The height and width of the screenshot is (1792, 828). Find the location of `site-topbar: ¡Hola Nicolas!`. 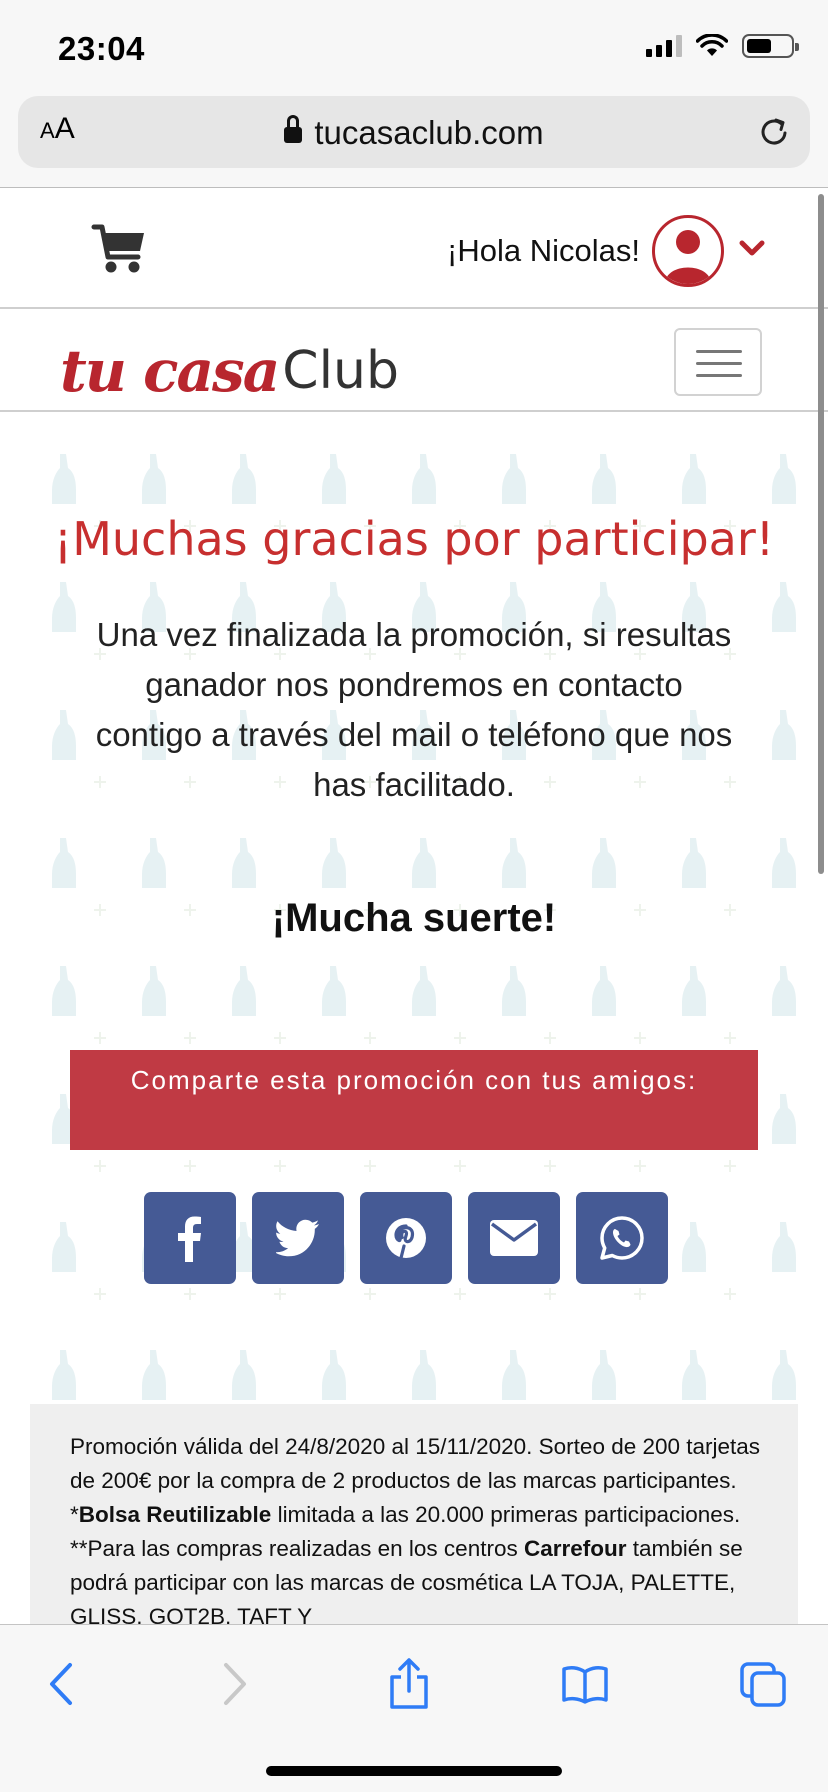

site-topbar: ¡Hola Nicolas! is located at coordinates (414, 249).